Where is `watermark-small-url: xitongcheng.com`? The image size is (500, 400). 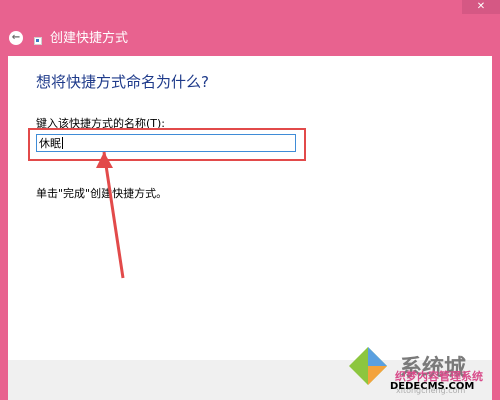
watermark-small-url: xitongcheng.com is located at coordinates (431, 390).